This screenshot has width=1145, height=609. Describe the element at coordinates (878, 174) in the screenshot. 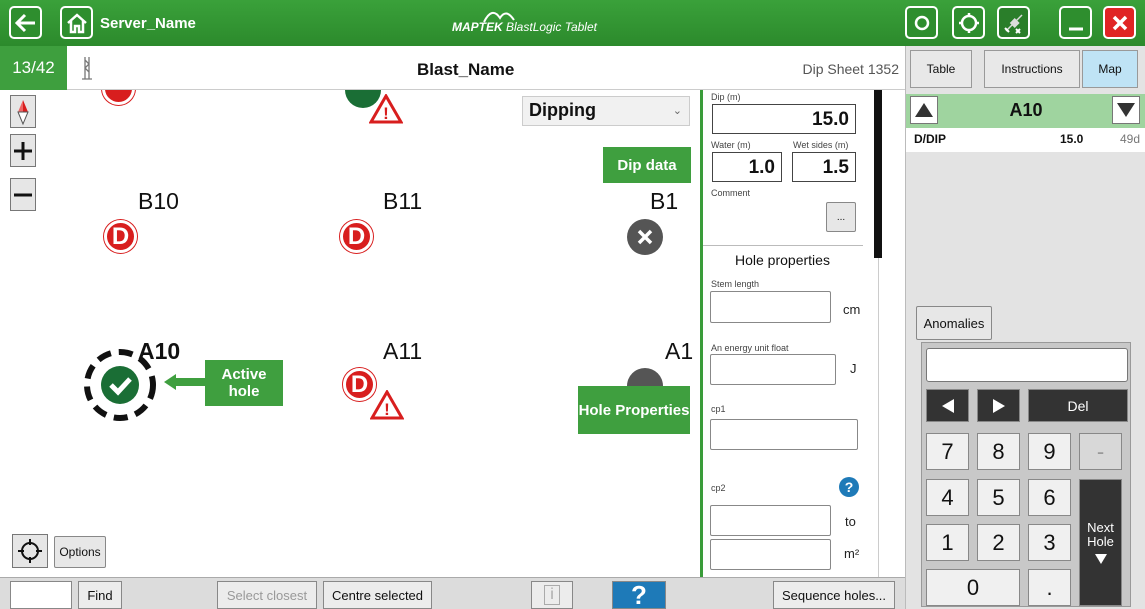

I see `panel-scrollbar` at that location.